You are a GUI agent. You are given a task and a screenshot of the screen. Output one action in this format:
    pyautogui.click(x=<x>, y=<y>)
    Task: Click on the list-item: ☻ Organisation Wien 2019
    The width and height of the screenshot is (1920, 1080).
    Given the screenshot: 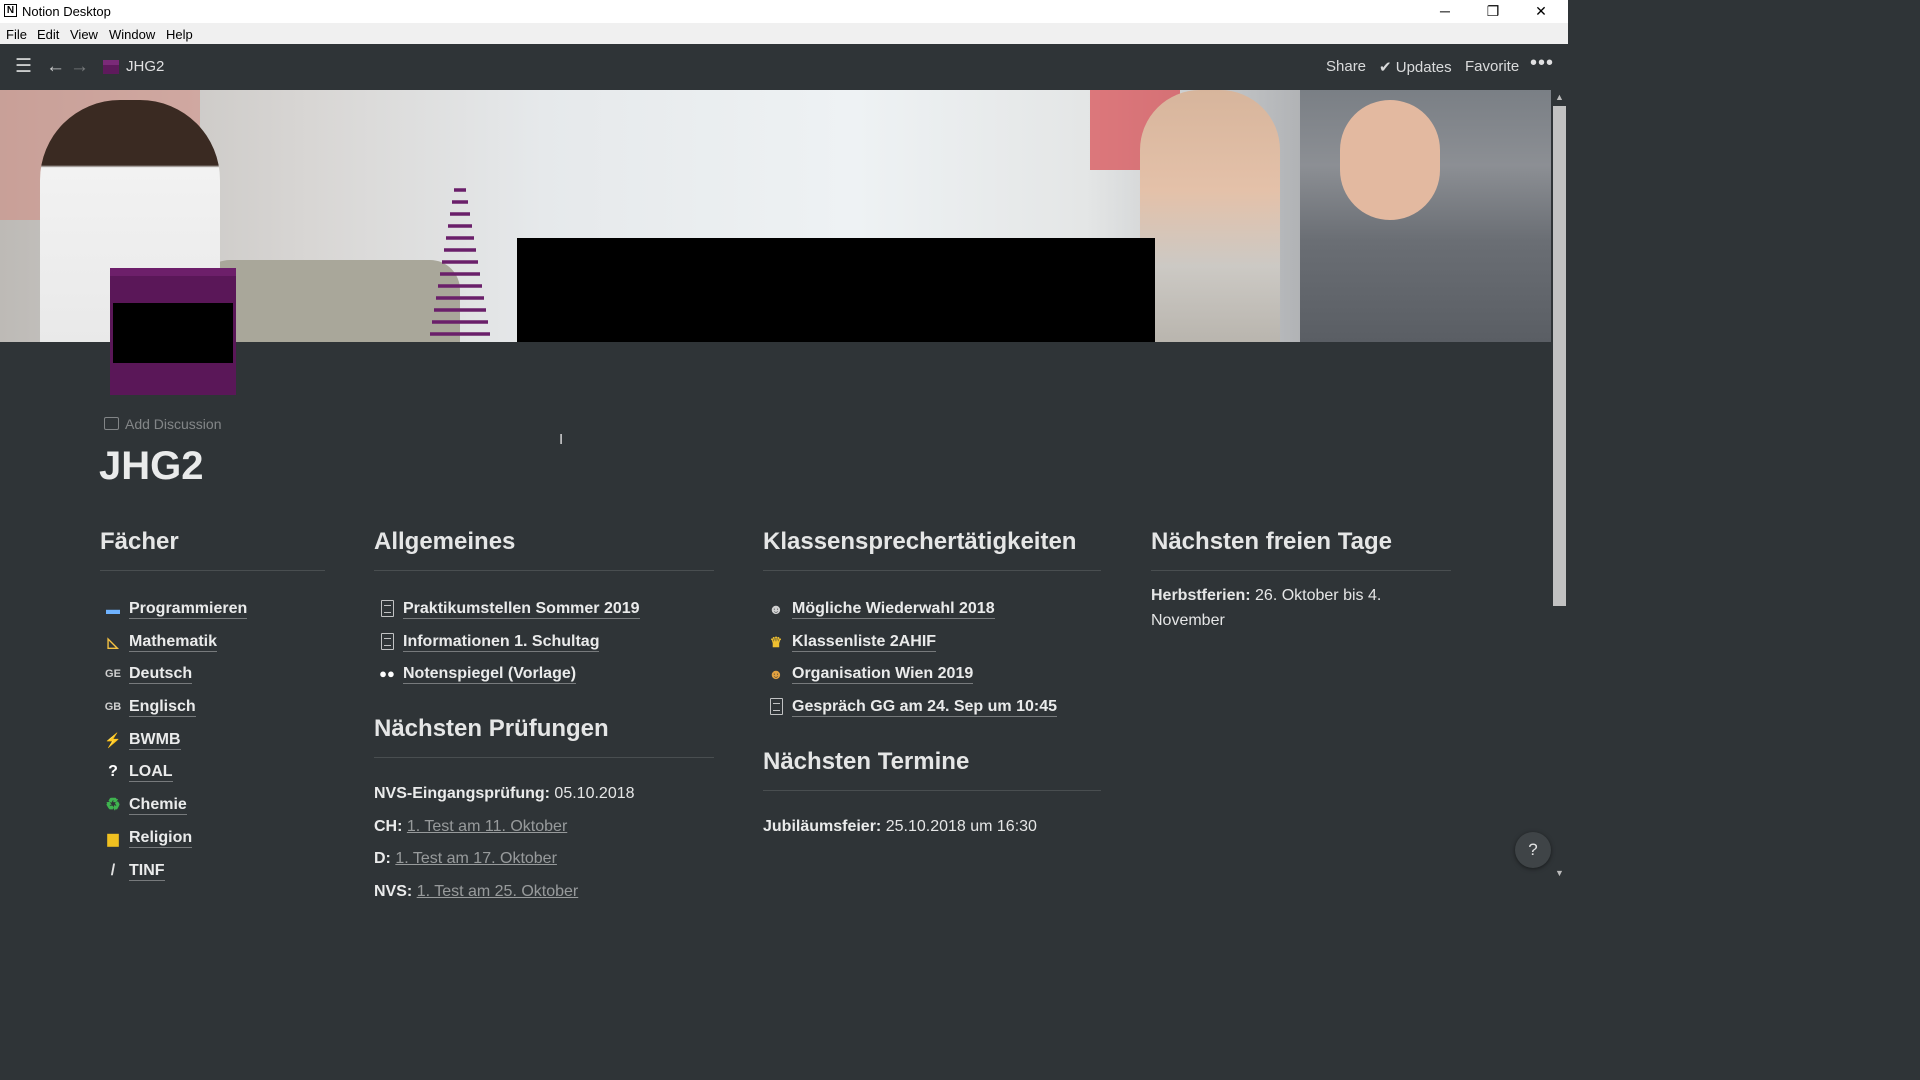 What is the action you would take?
    pyautogui.click(x=932, y=674)
    